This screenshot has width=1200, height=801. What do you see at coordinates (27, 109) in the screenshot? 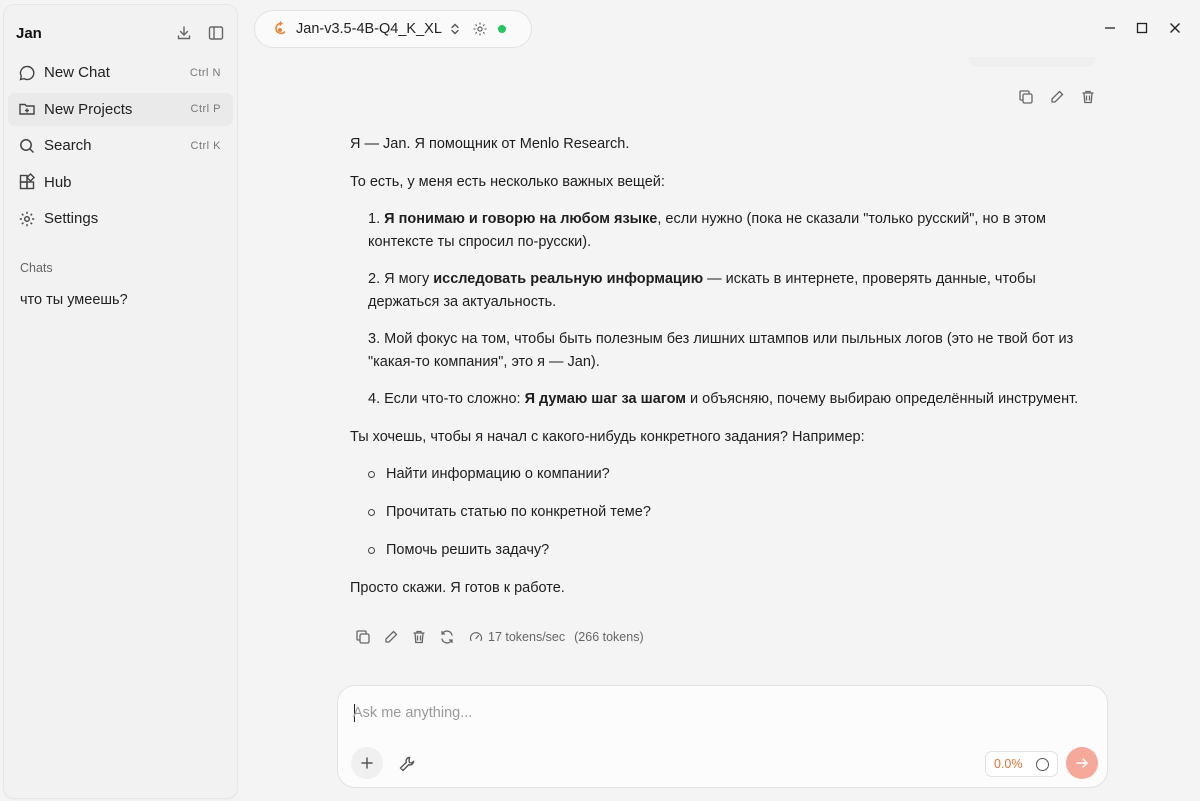
I see `folder-plus-icon` at bounding box center [27, 109].